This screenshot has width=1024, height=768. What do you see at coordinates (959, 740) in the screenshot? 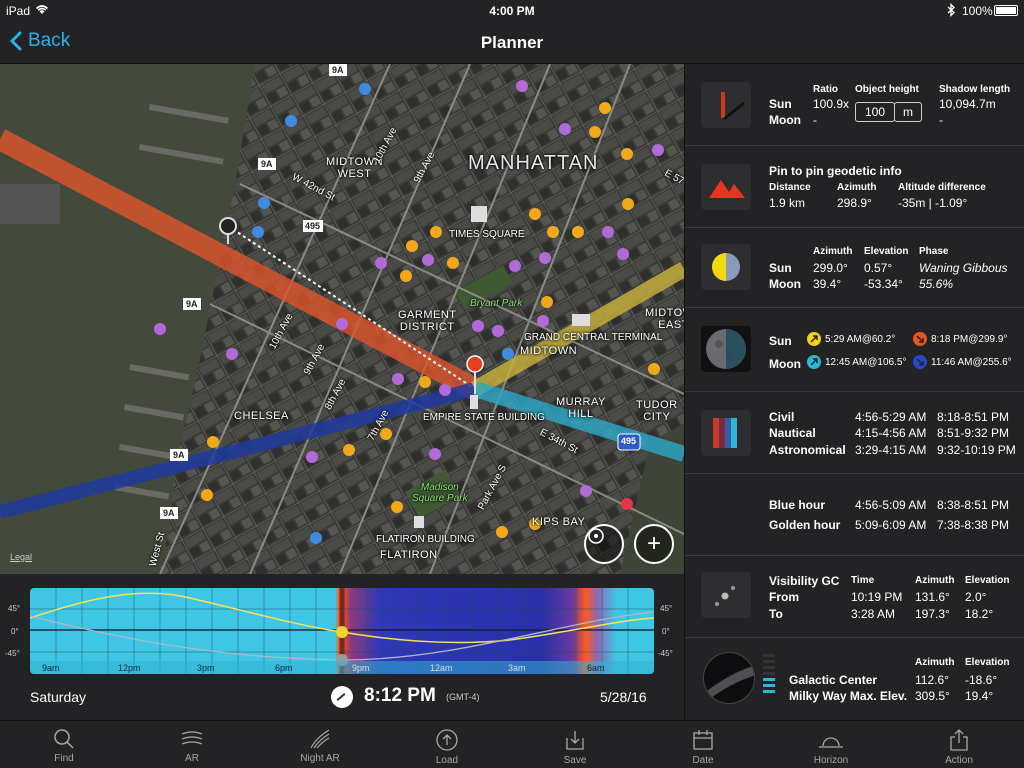
I see `share-icon` at bounding box center [959, 740].